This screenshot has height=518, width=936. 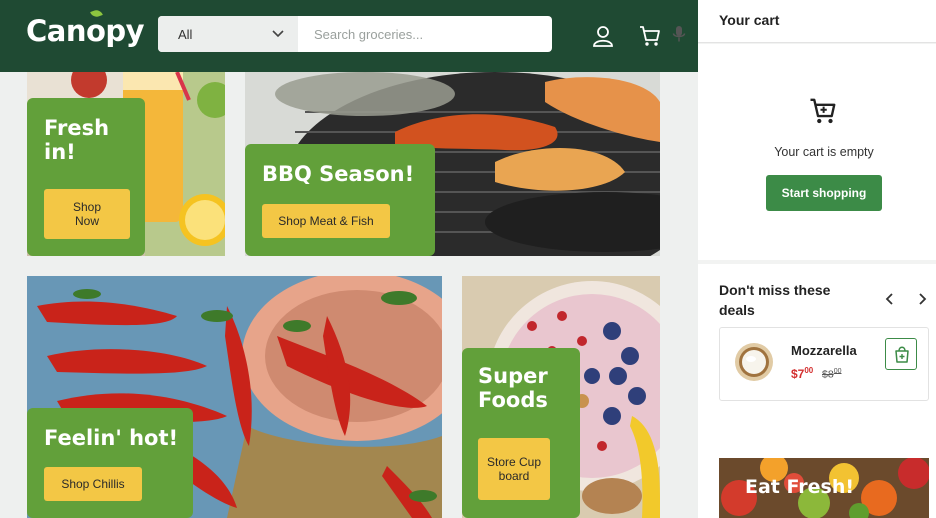 I want to click on deals-title: Don't miss these deals, so click(x=775, y=300).